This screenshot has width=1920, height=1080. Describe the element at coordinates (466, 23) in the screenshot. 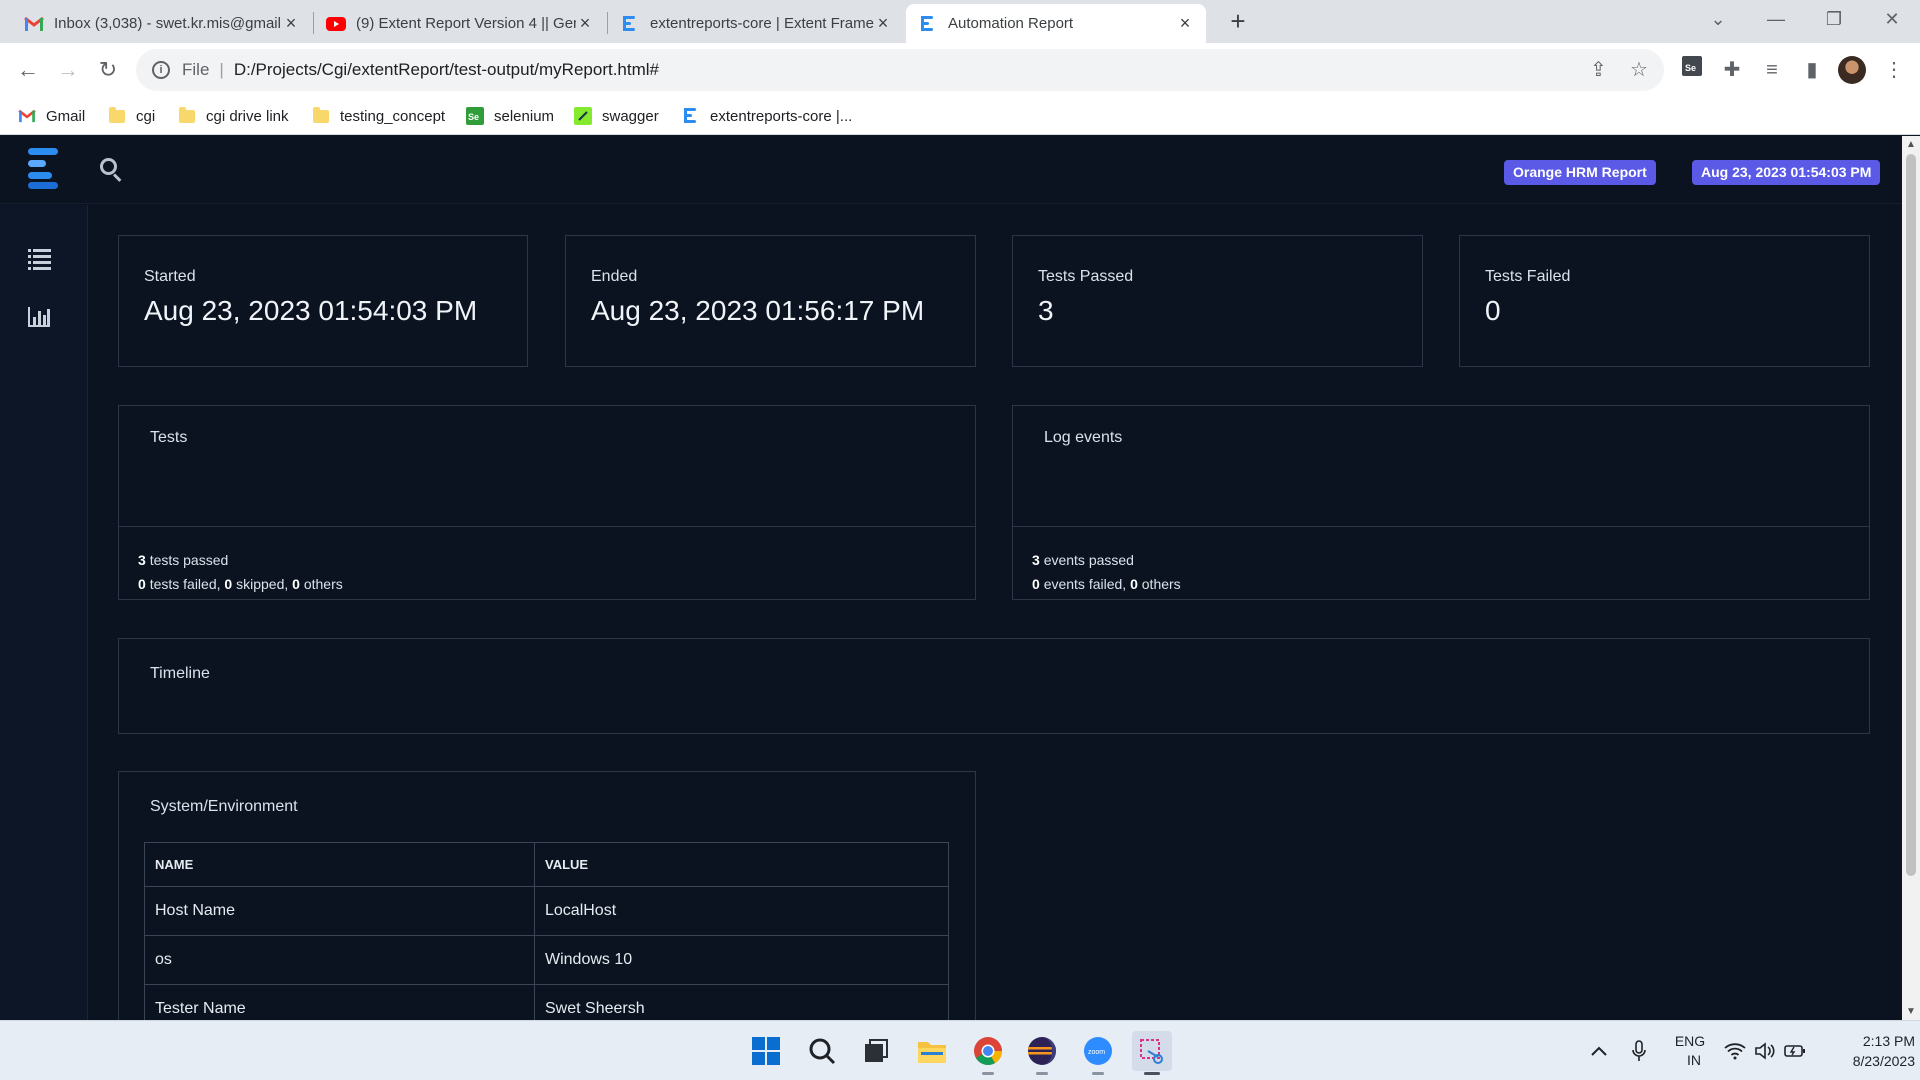

I see `tab-title: (9) Extent Report Version 4 || Gen` at that location.